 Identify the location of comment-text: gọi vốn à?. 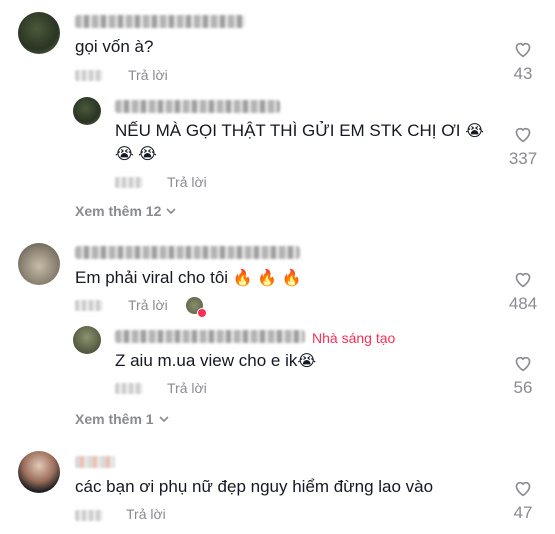
(114, 46).